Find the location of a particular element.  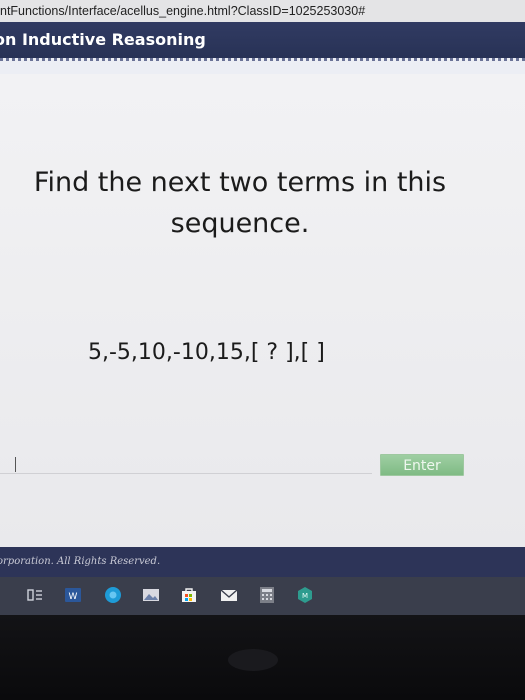

copyright-footer: orporation. All Rights Reserved. is located at coordinates (262, 562).